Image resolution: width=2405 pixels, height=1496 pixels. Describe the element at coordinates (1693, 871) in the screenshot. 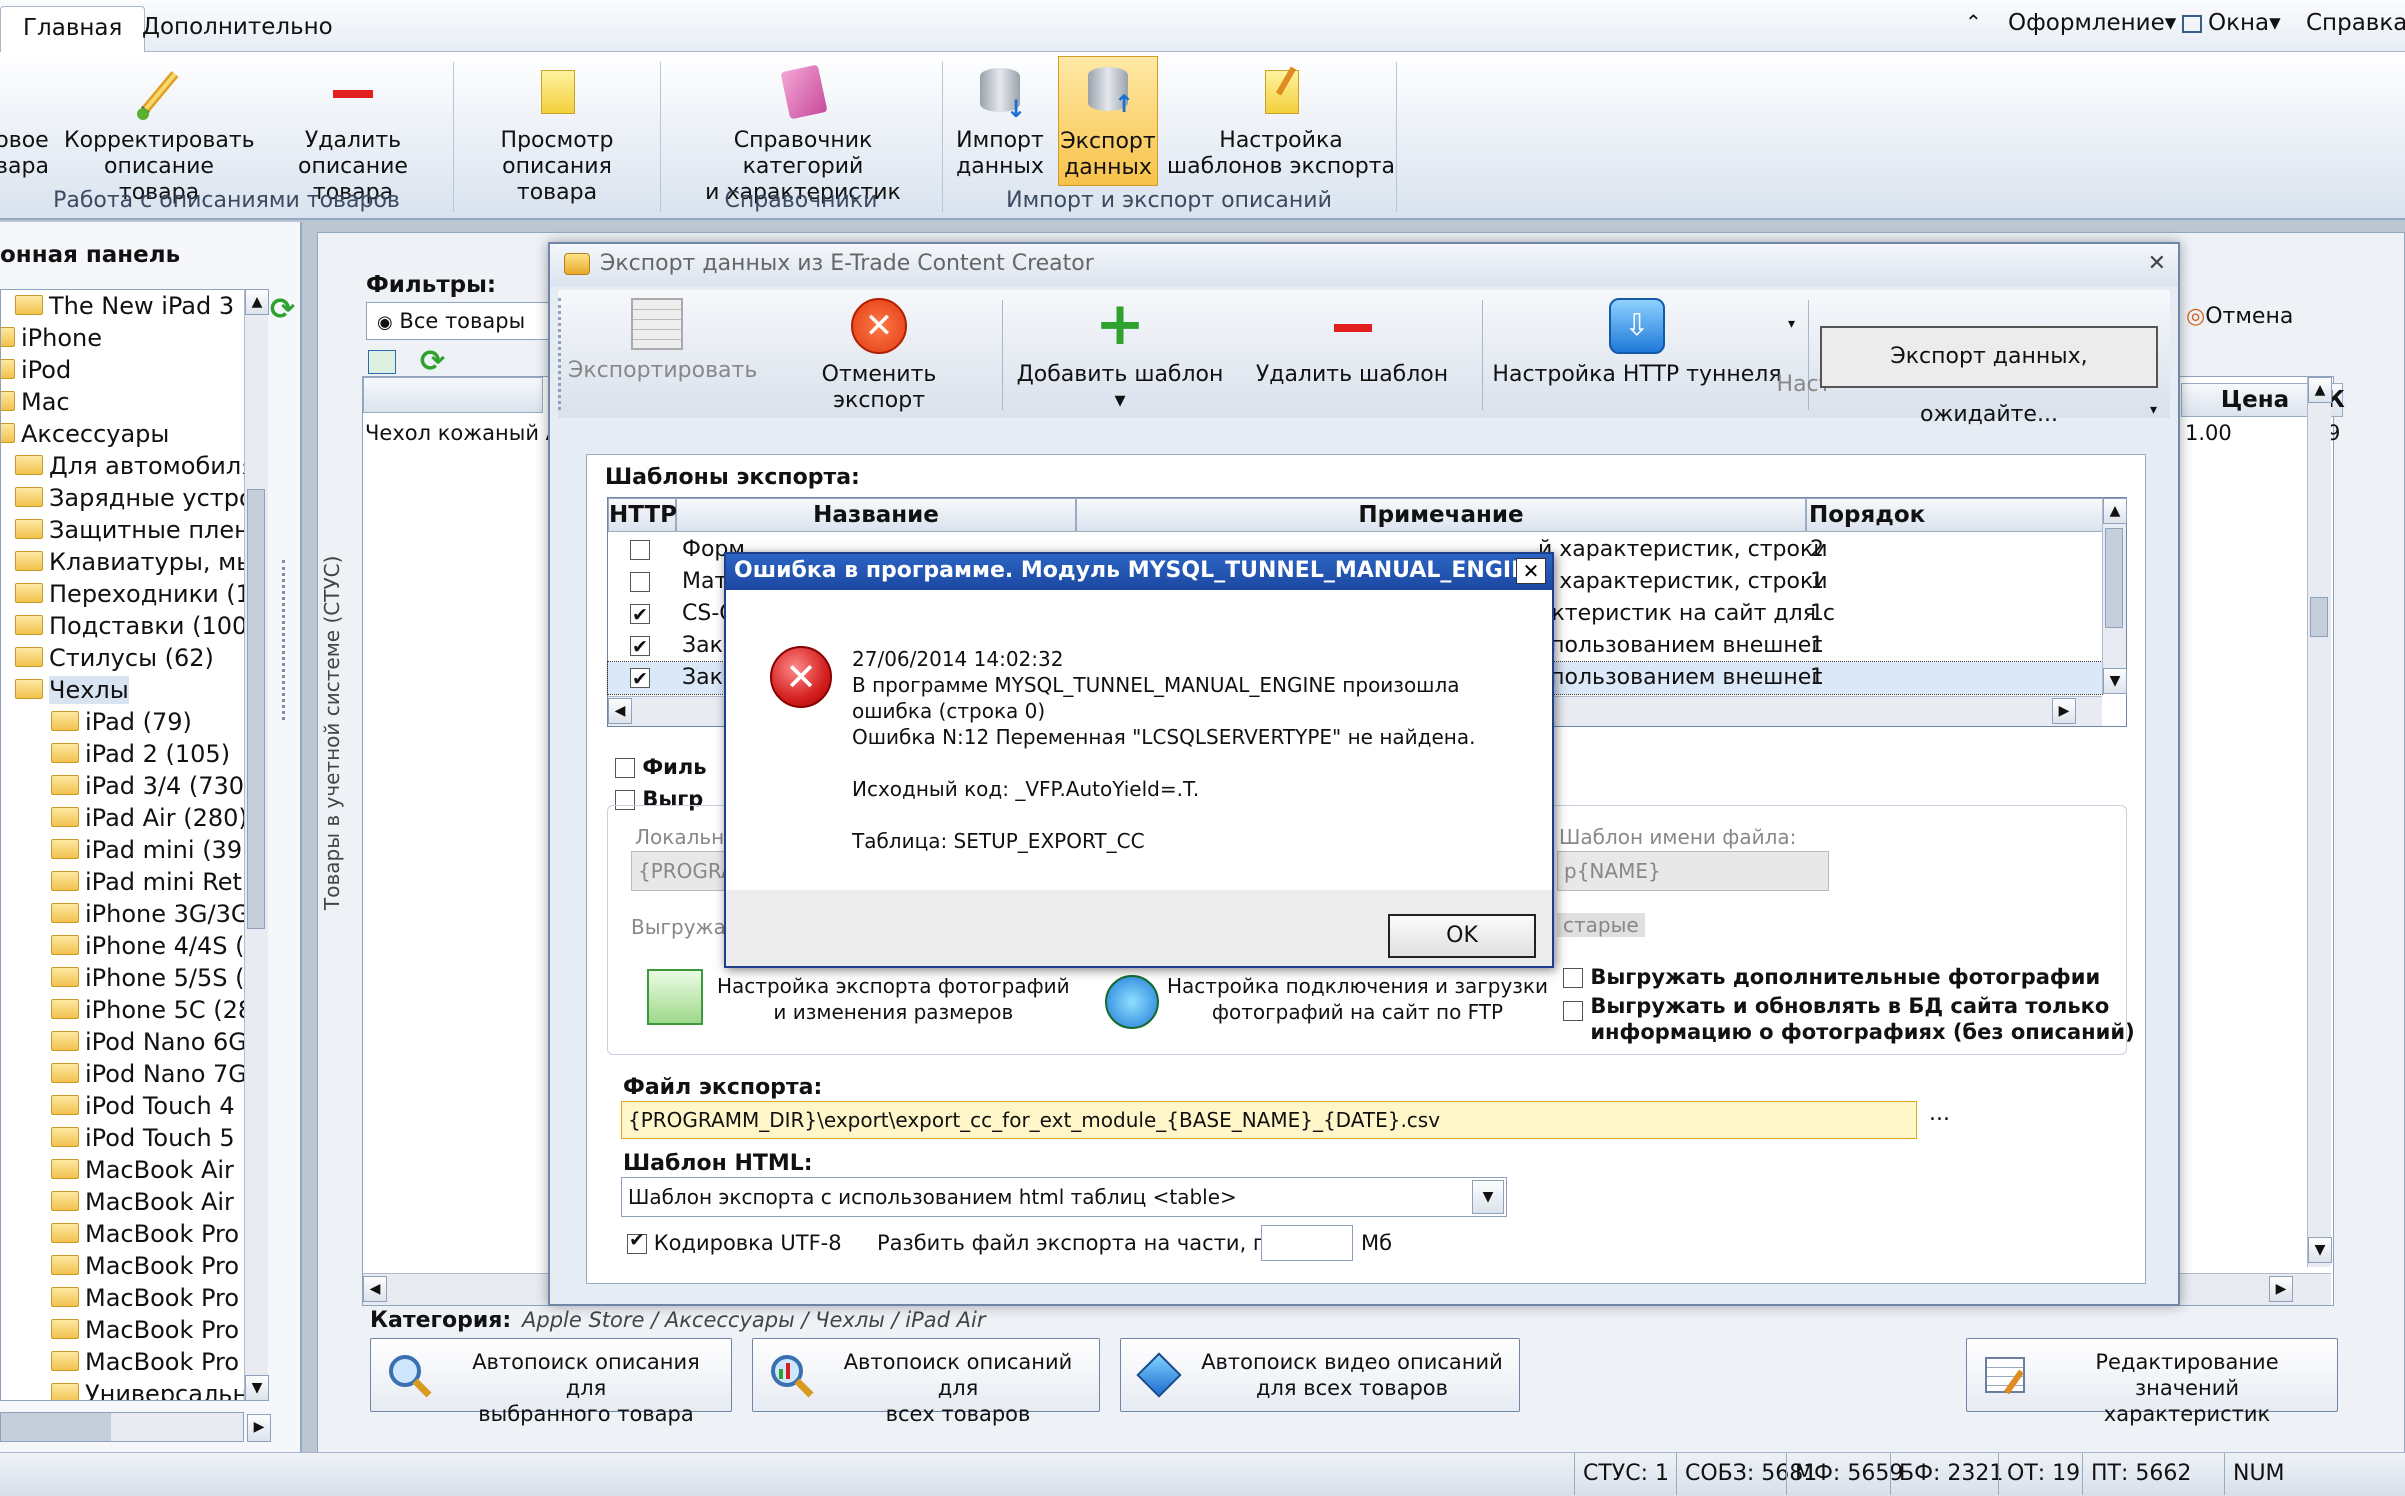

I see `file-template-field: p{NAME}` at that location.